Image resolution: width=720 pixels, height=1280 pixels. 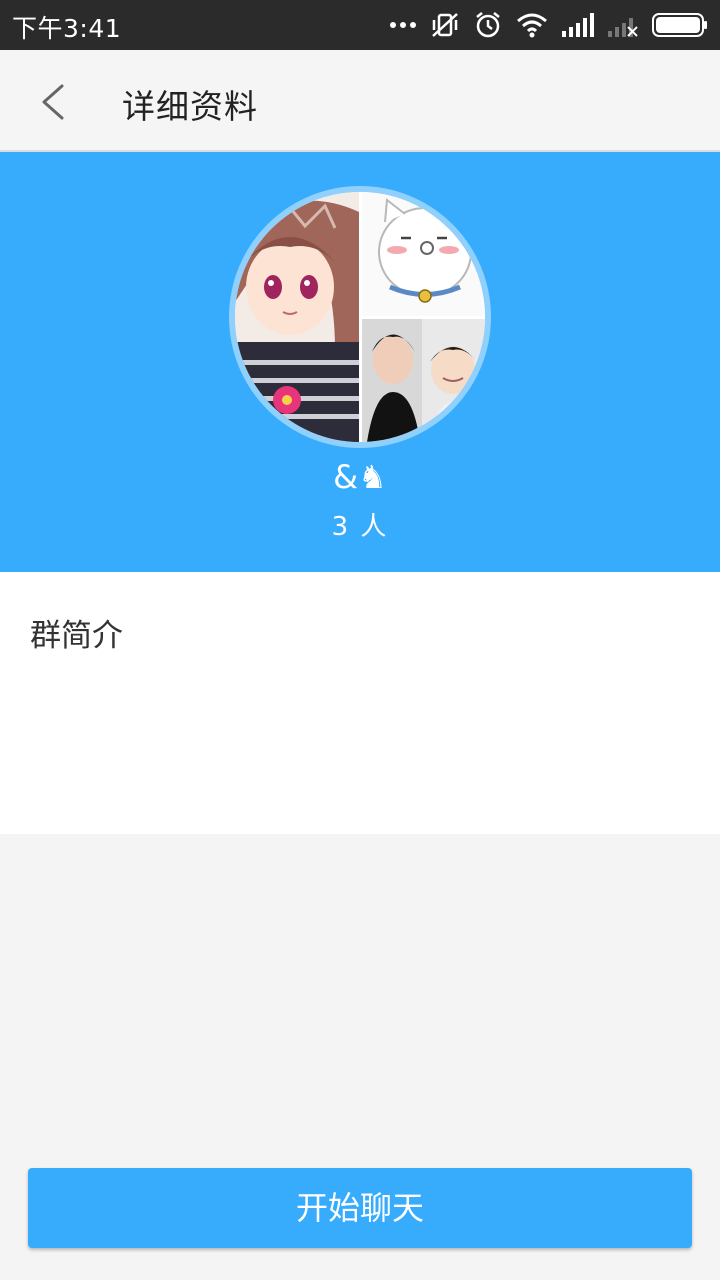 What do you see at coordinates (679, 25) in the screenshot?
I see `battery-icon` at bounding box center [679, 25].